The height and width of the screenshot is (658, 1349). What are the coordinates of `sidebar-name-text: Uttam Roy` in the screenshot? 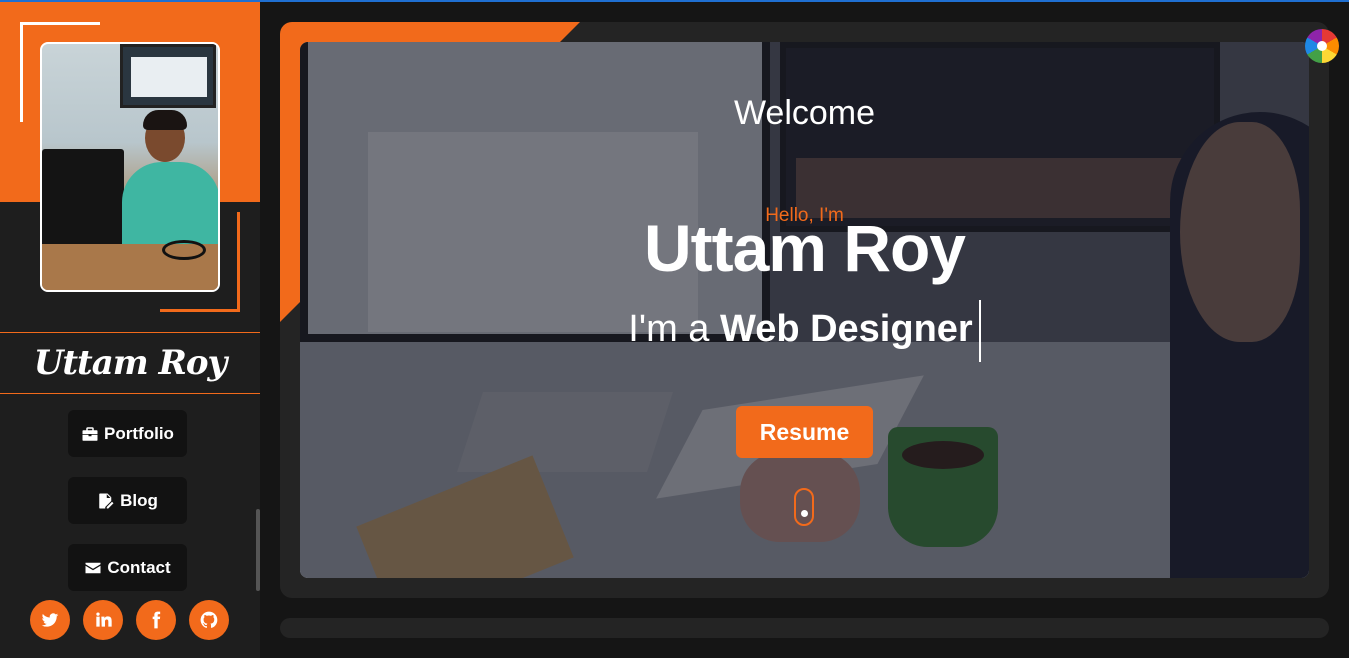 It's located at (130, 363).